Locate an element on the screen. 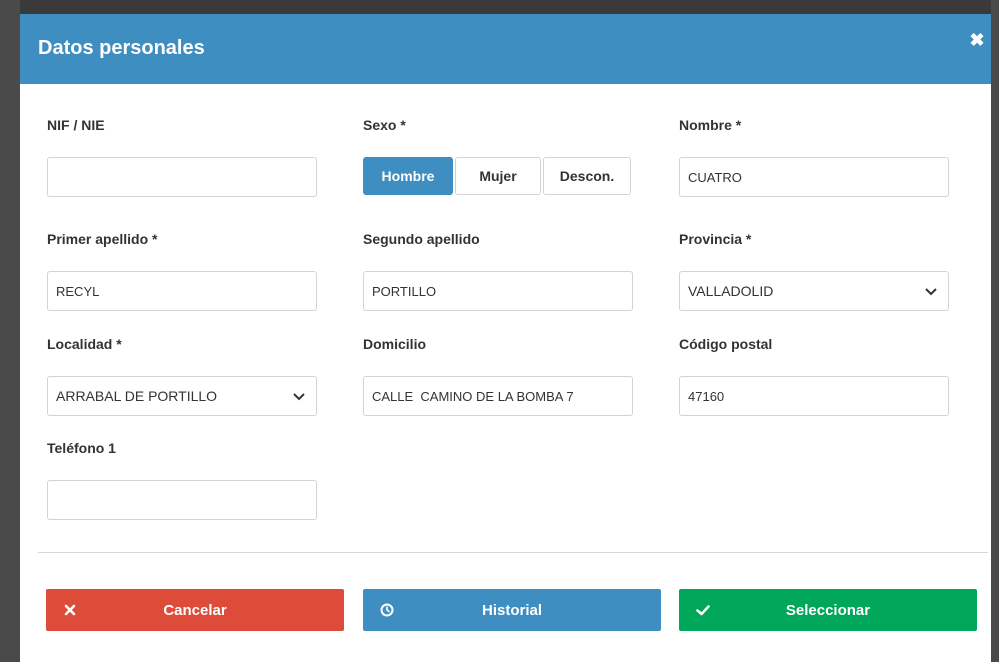 The image size is (999, 662). dialog-header: Datos personales ✖ is located at coordinates (505, 49).